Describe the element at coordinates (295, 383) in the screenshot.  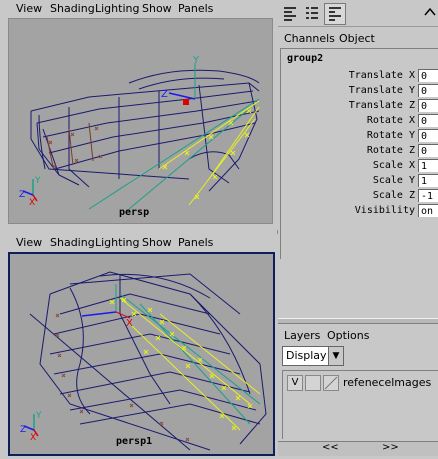
I see `layer-visibility-toggle: V` at that location.